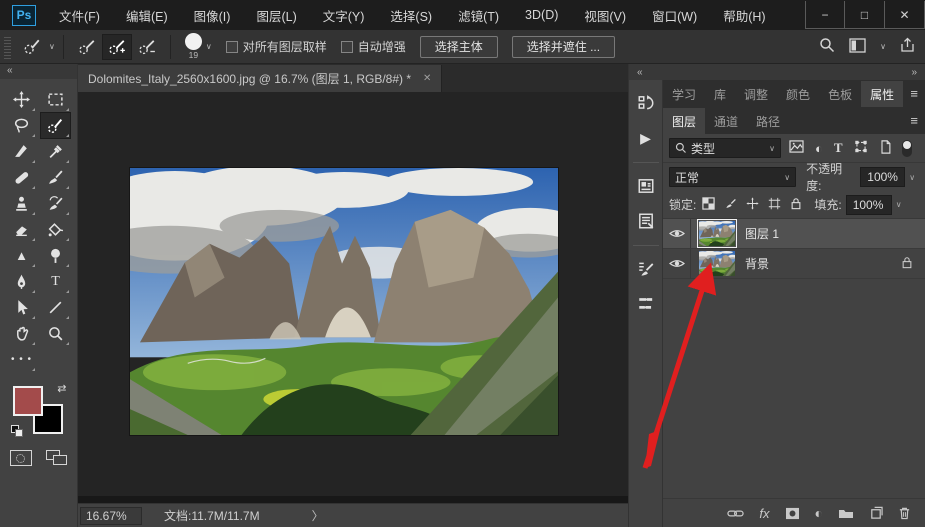  Describe the element at coordinates (865, 15) in the screenshot. I see `maximize-button: □` at that location.